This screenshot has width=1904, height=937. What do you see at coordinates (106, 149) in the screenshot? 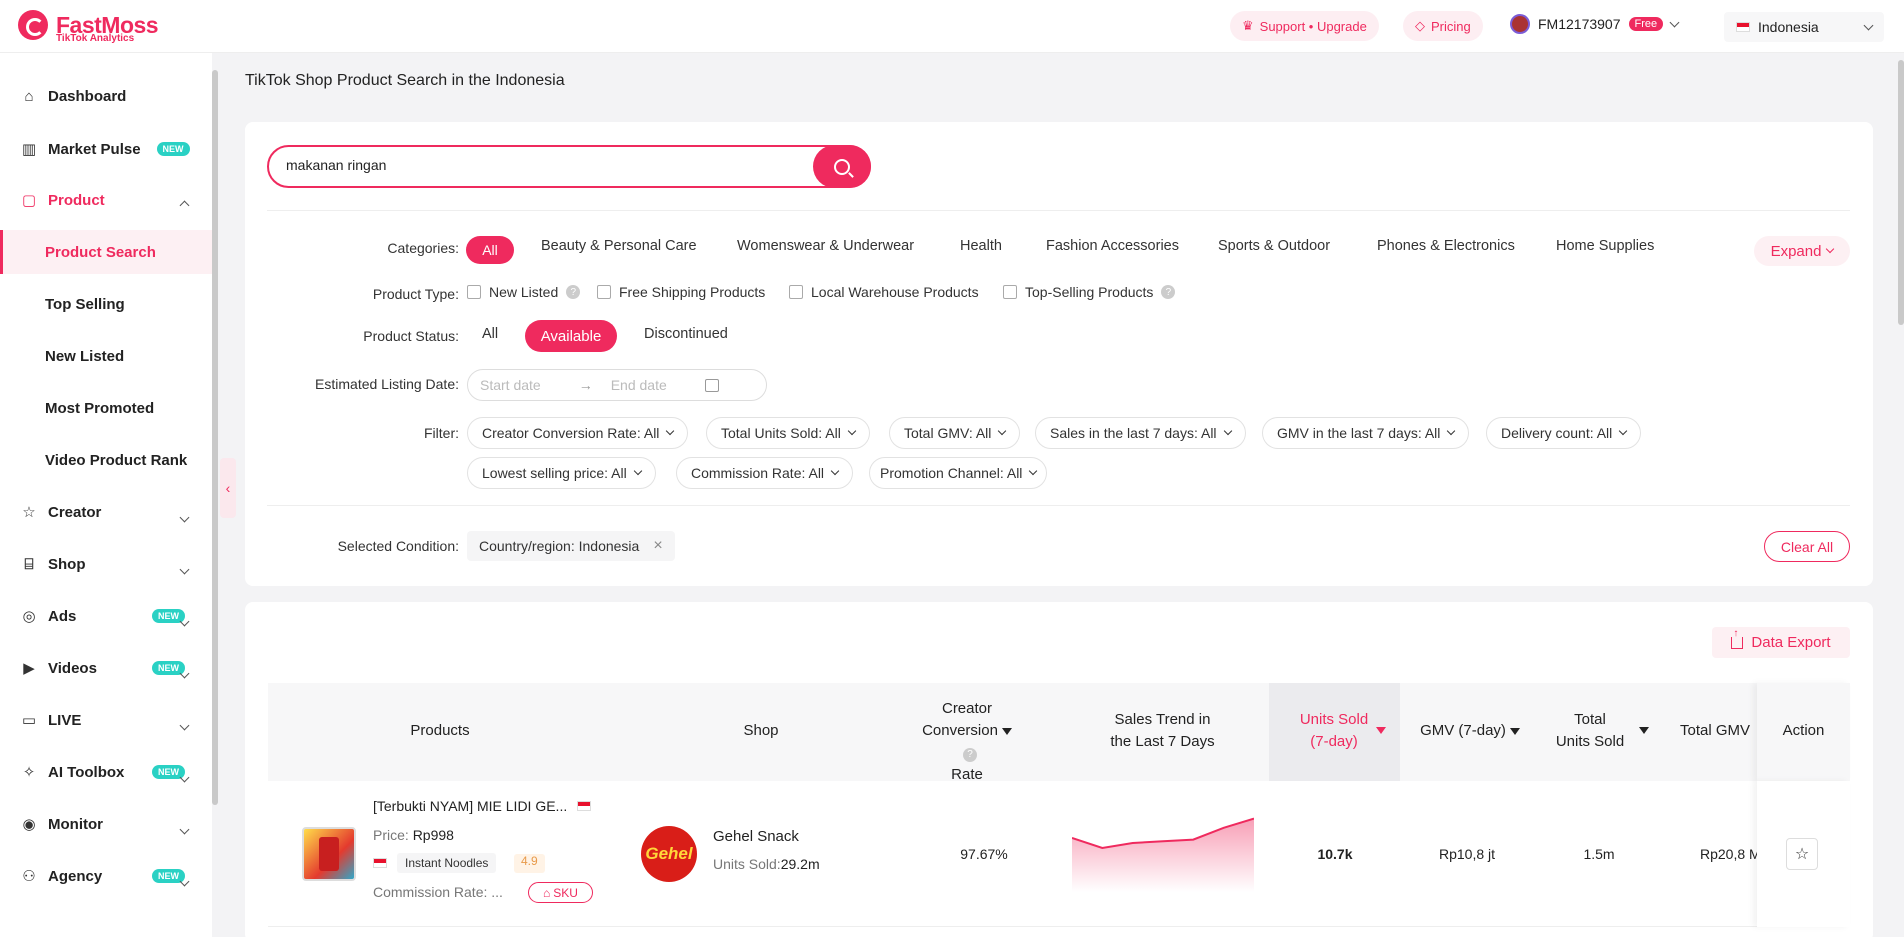
I see `sidebar-item-market-pulse: ▥ Market Pulse NEW` at bounding box center [106, 149].